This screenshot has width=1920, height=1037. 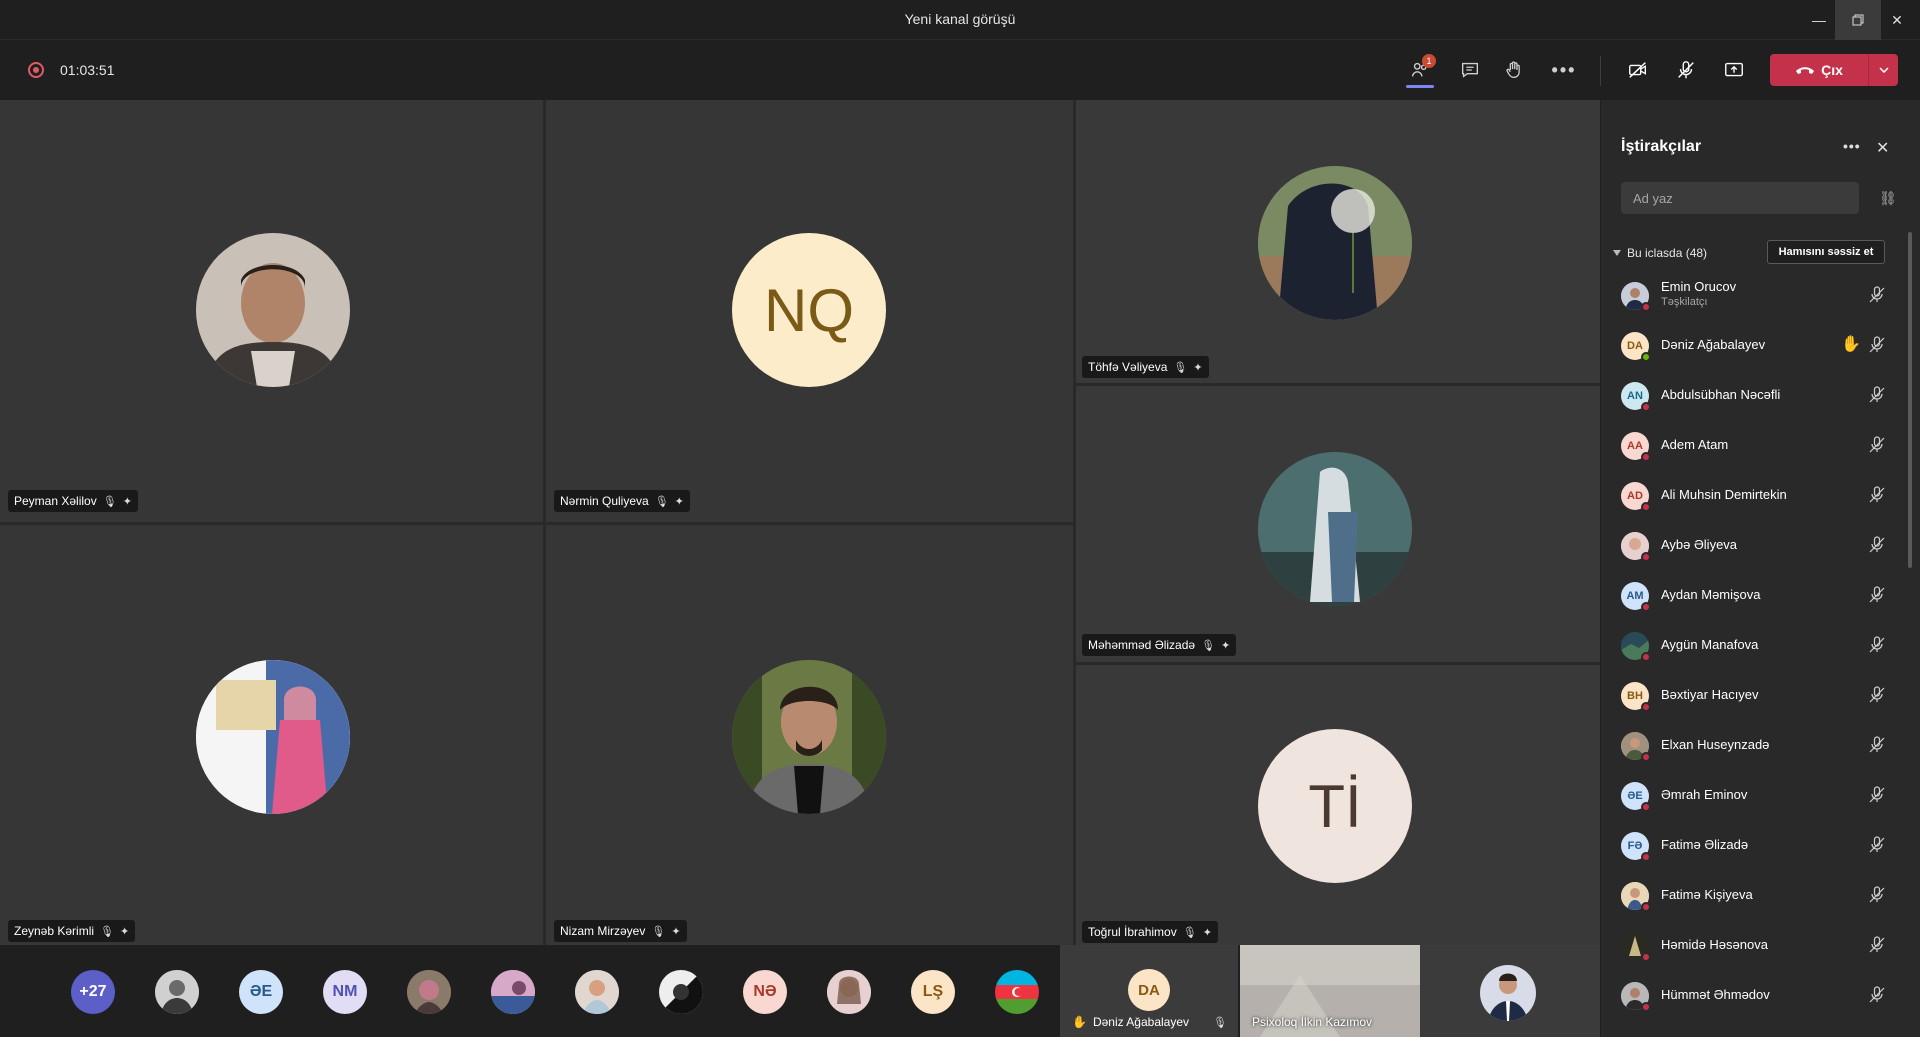 I want to click on participant-row: Hümmət Əhmədov, so click(x=1754, y=995).